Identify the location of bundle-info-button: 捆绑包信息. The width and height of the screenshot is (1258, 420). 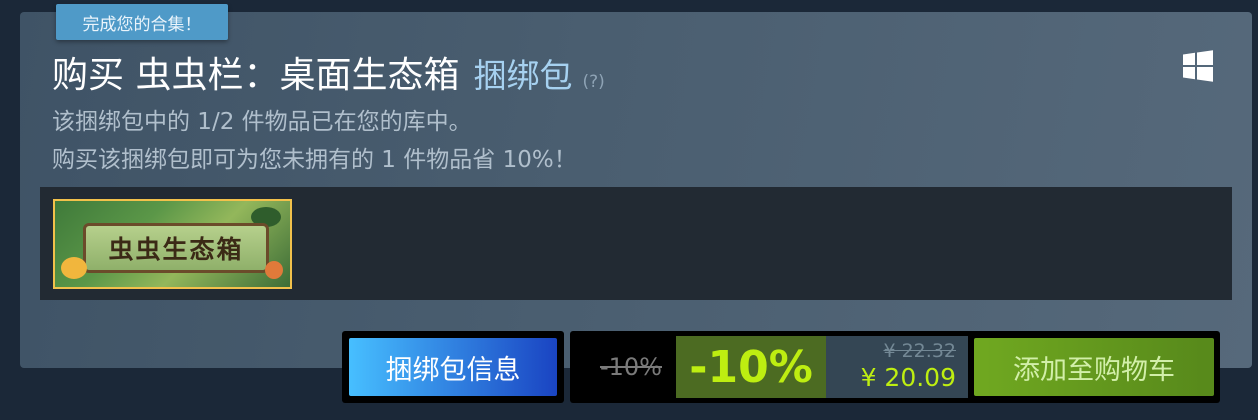
(453, 367).